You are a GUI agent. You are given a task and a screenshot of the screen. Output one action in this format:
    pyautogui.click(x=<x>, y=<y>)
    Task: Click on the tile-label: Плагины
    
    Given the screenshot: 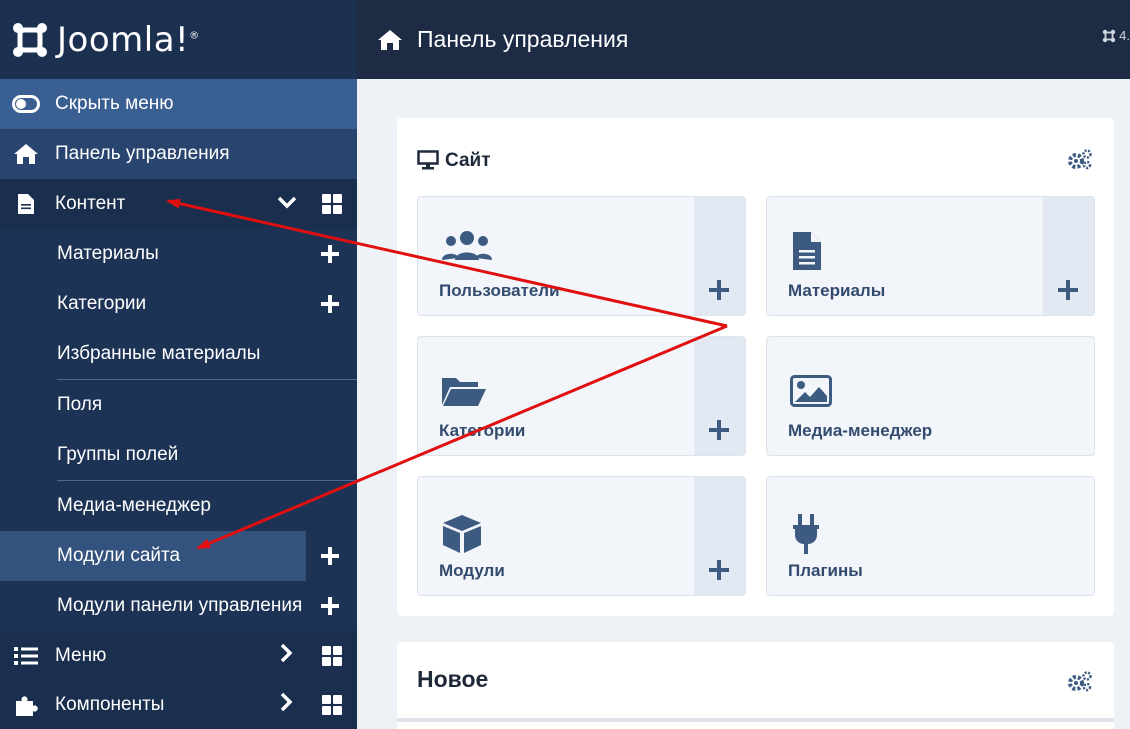 What is the action you would take?
    pyautogui.click(x=825, y=570)
    